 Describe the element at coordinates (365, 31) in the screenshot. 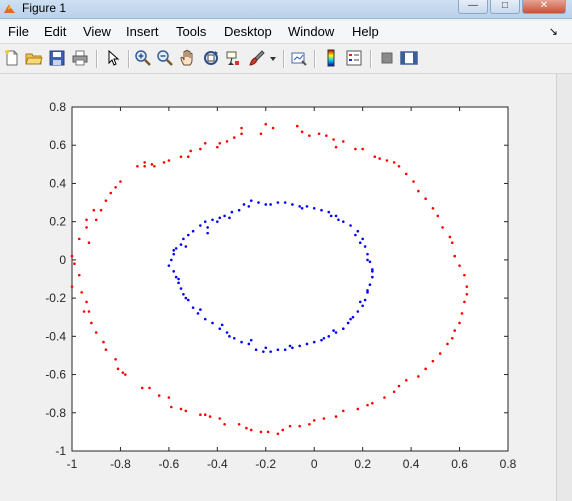

I see `menu-help: Help` at that location.